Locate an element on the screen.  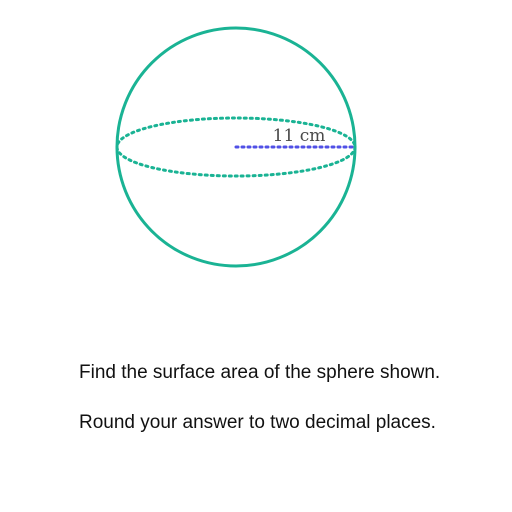
radius-label: 11 cm is located at coordinates (299, 136).